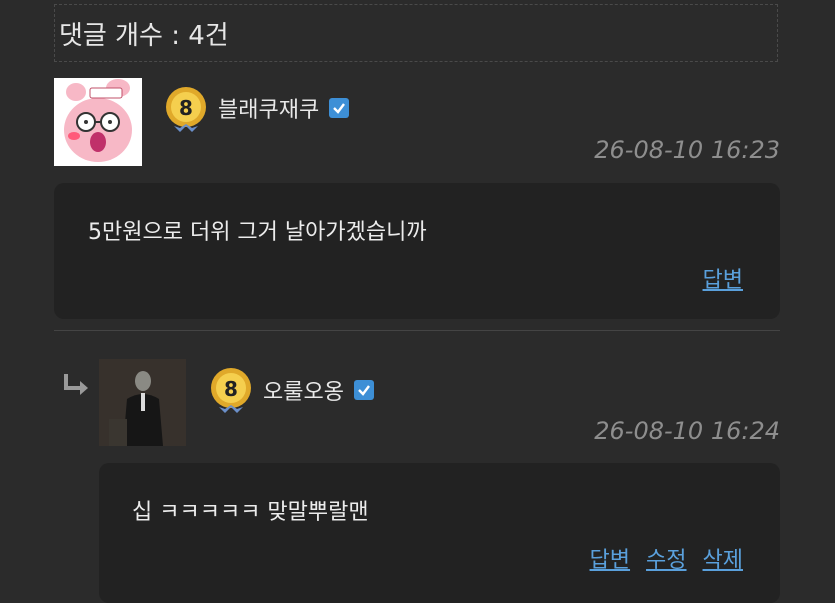 The image size is (835, 603). Describe the element at coordinates (687, 431) in the screenshot. I see `comment-date: 26-08-10 16:24` at that location.